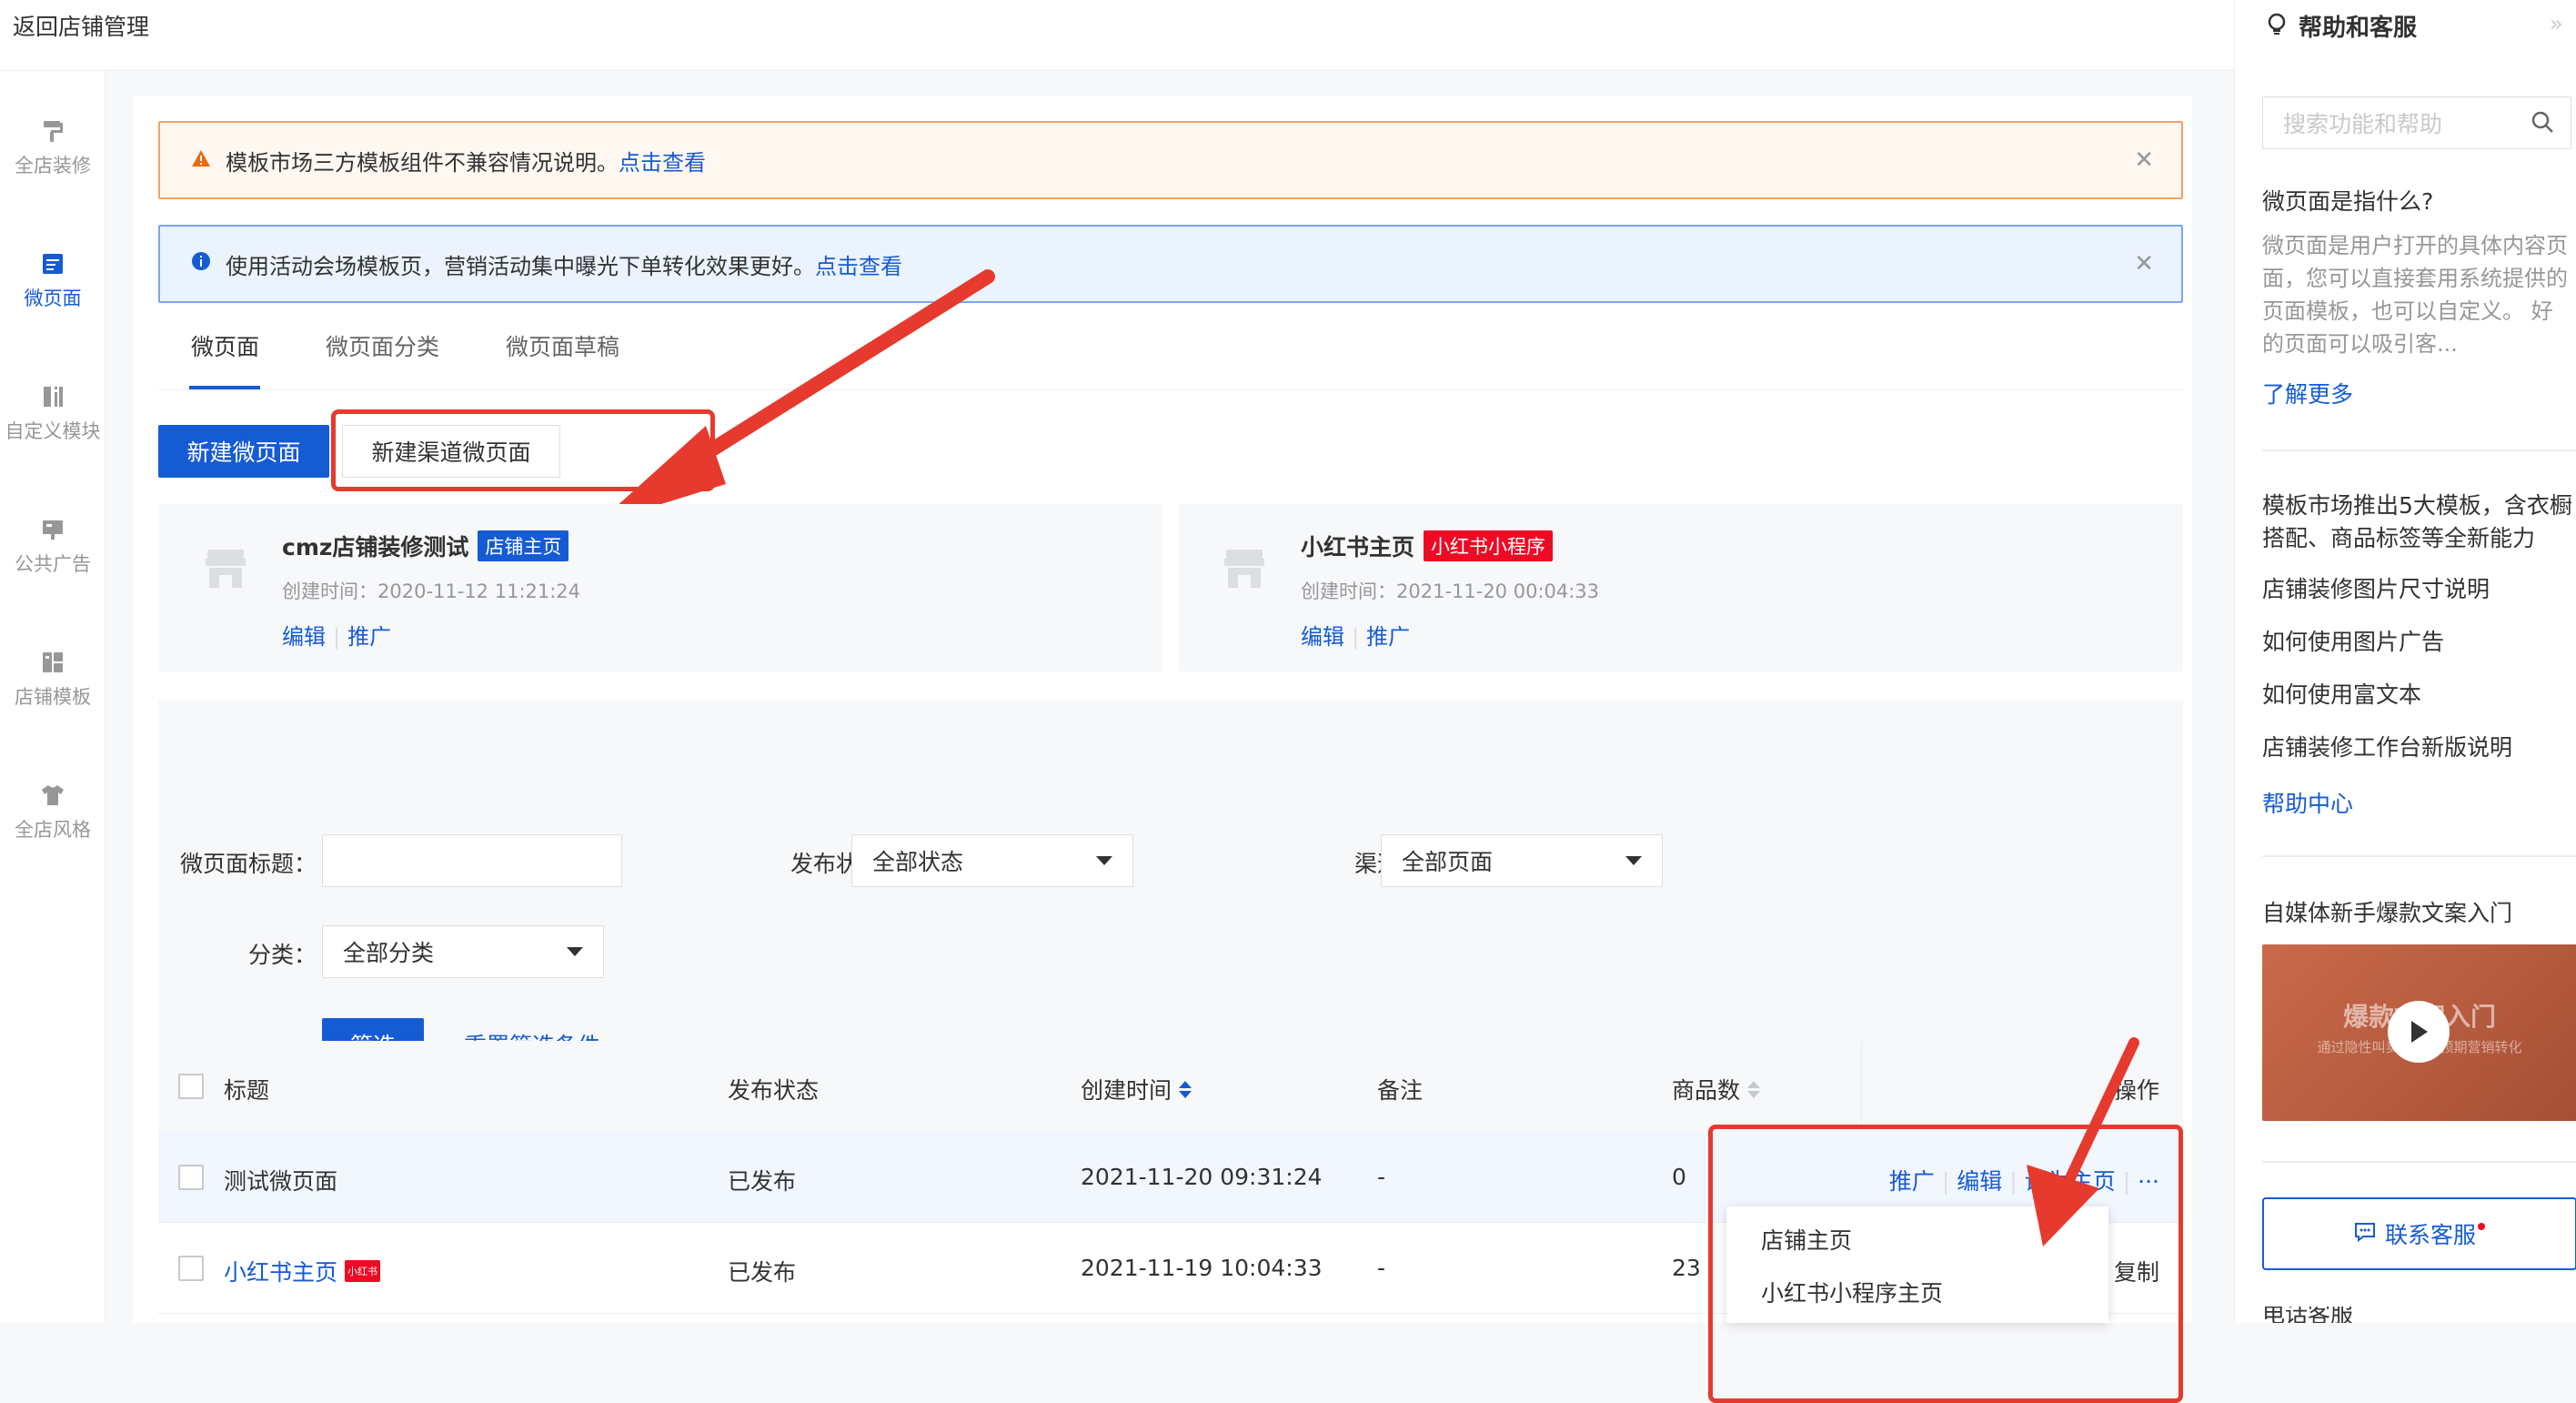 The width and height of the screenshot is (2576, 1403). I want to click on nav-label: 全店风格, so click(53, 830).